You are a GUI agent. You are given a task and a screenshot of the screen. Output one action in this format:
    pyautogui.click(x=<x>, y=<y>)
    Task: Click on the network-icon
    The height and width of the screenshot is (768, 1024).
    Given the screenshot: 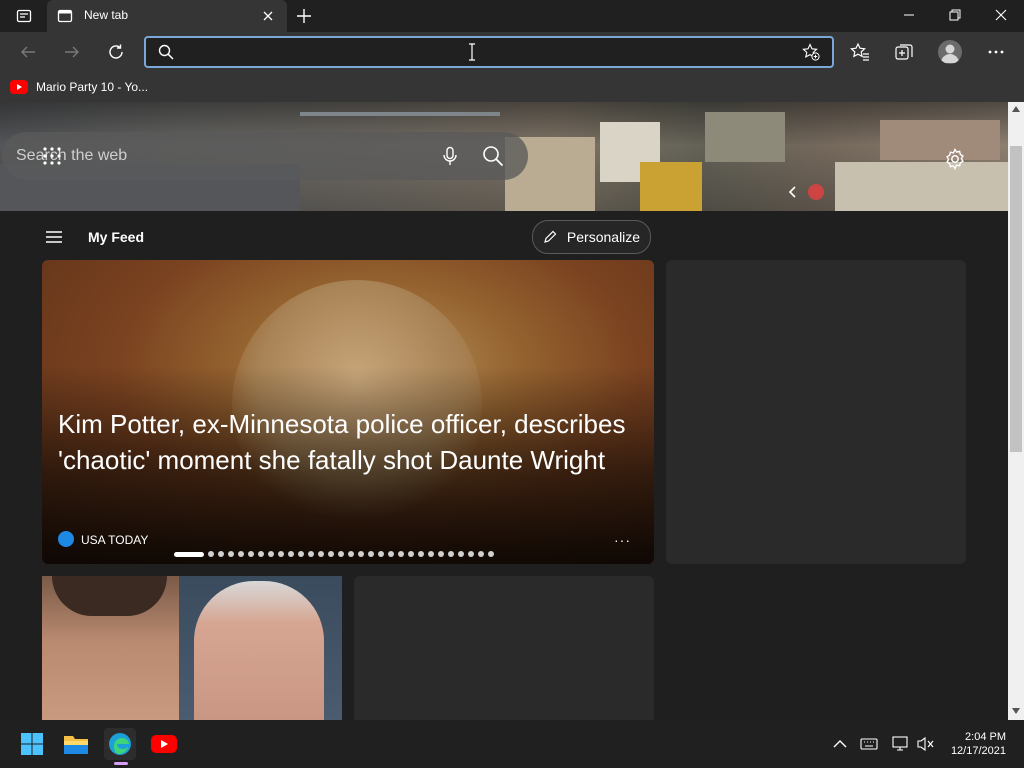 What is the action you would take?
    pyautogui.click(x=901, y=744)
    